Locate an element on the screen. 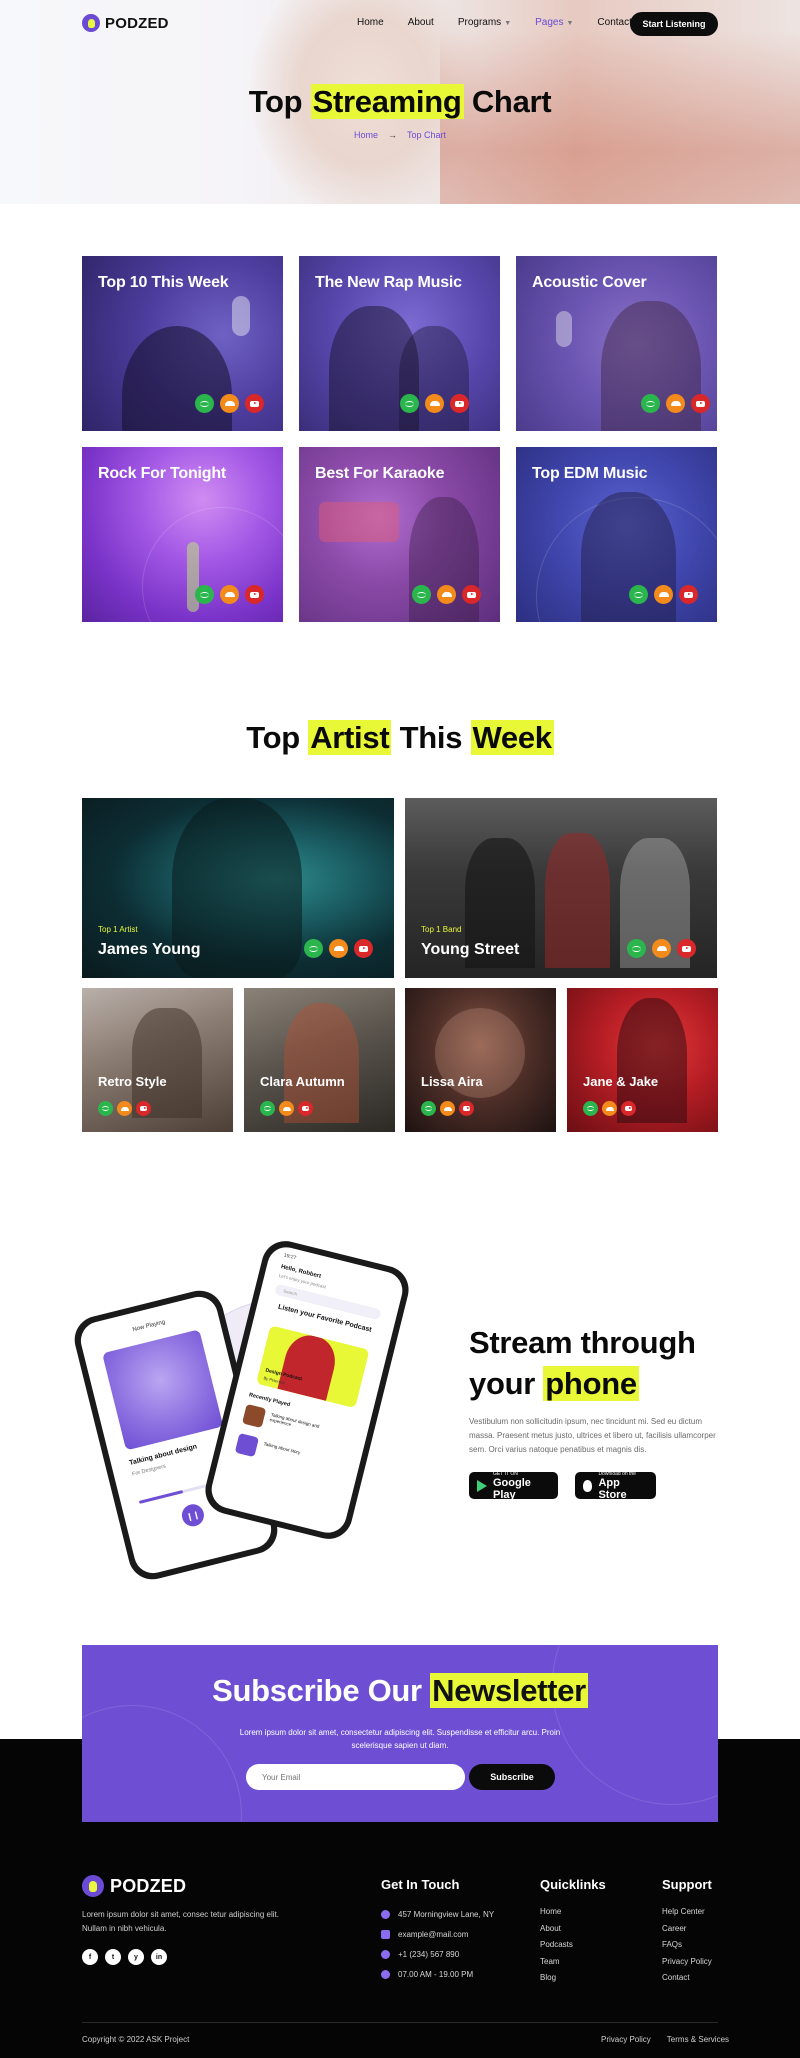  playlist-card: Top EDM Music is located at coordinates (616, 534).